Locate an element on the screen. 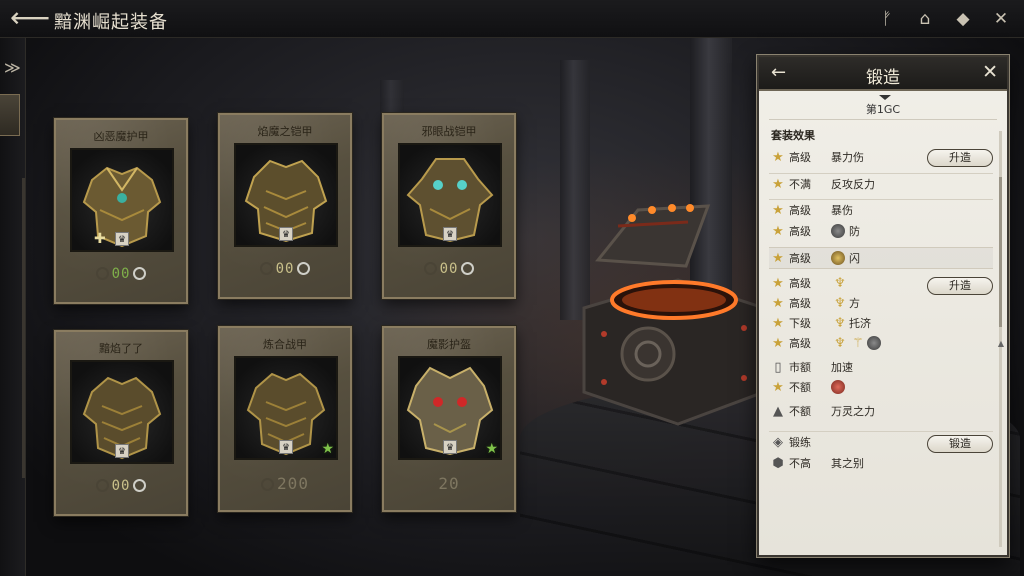 This screenshot has width=1024, height=576. back-arrow-icon: ⟵ is located at coordinates (30, 19).